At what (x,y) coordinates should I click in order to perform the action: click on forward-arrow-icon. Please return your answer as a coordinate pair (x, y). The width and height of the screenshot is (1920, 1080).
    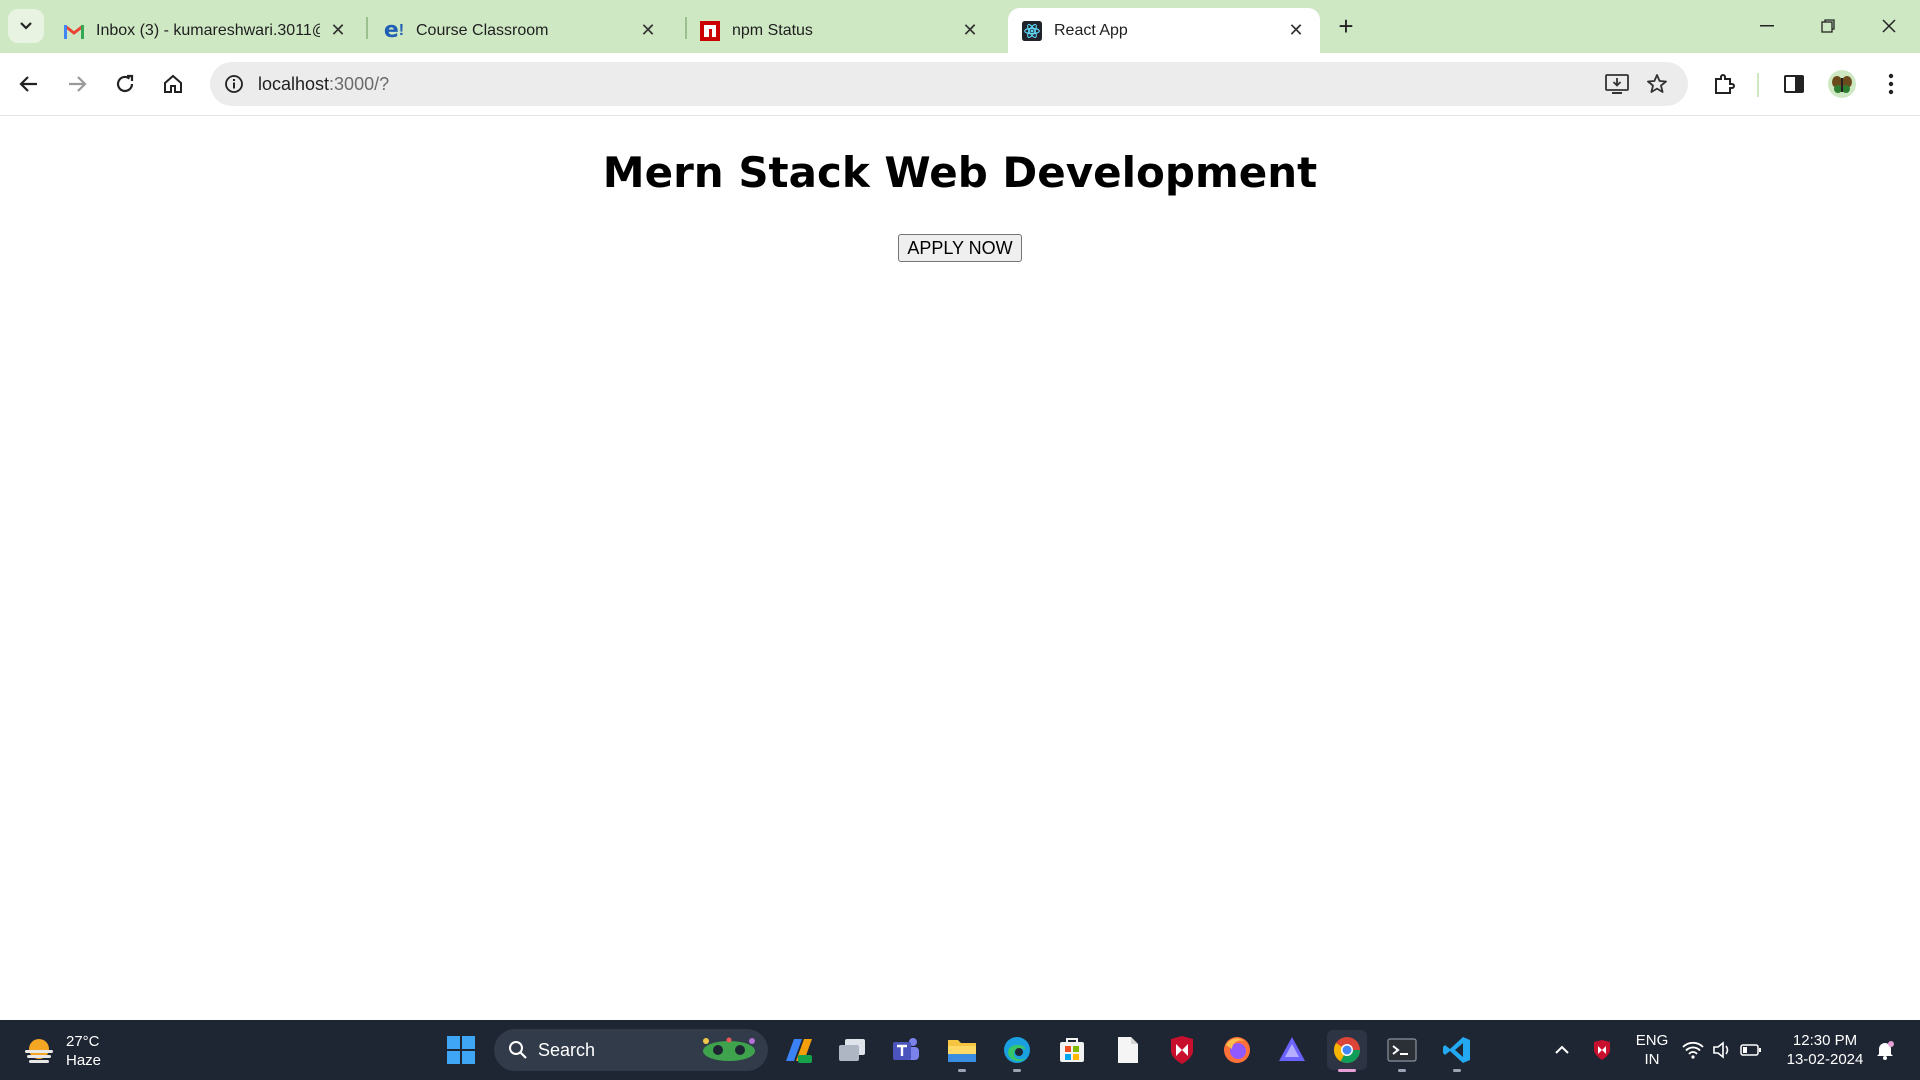
    Looking at the image, I should click on (78, 84).